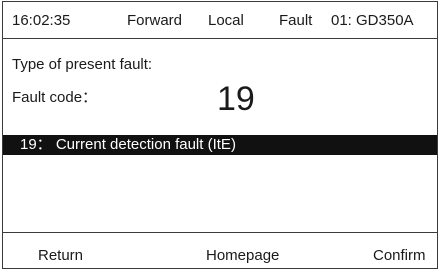 Image resolution: width=441 pixels, height=272 pixels. Describe the element at coordinates (399, 255) in the screenshot. I see `confirm-softkey: Confirm` at that location.